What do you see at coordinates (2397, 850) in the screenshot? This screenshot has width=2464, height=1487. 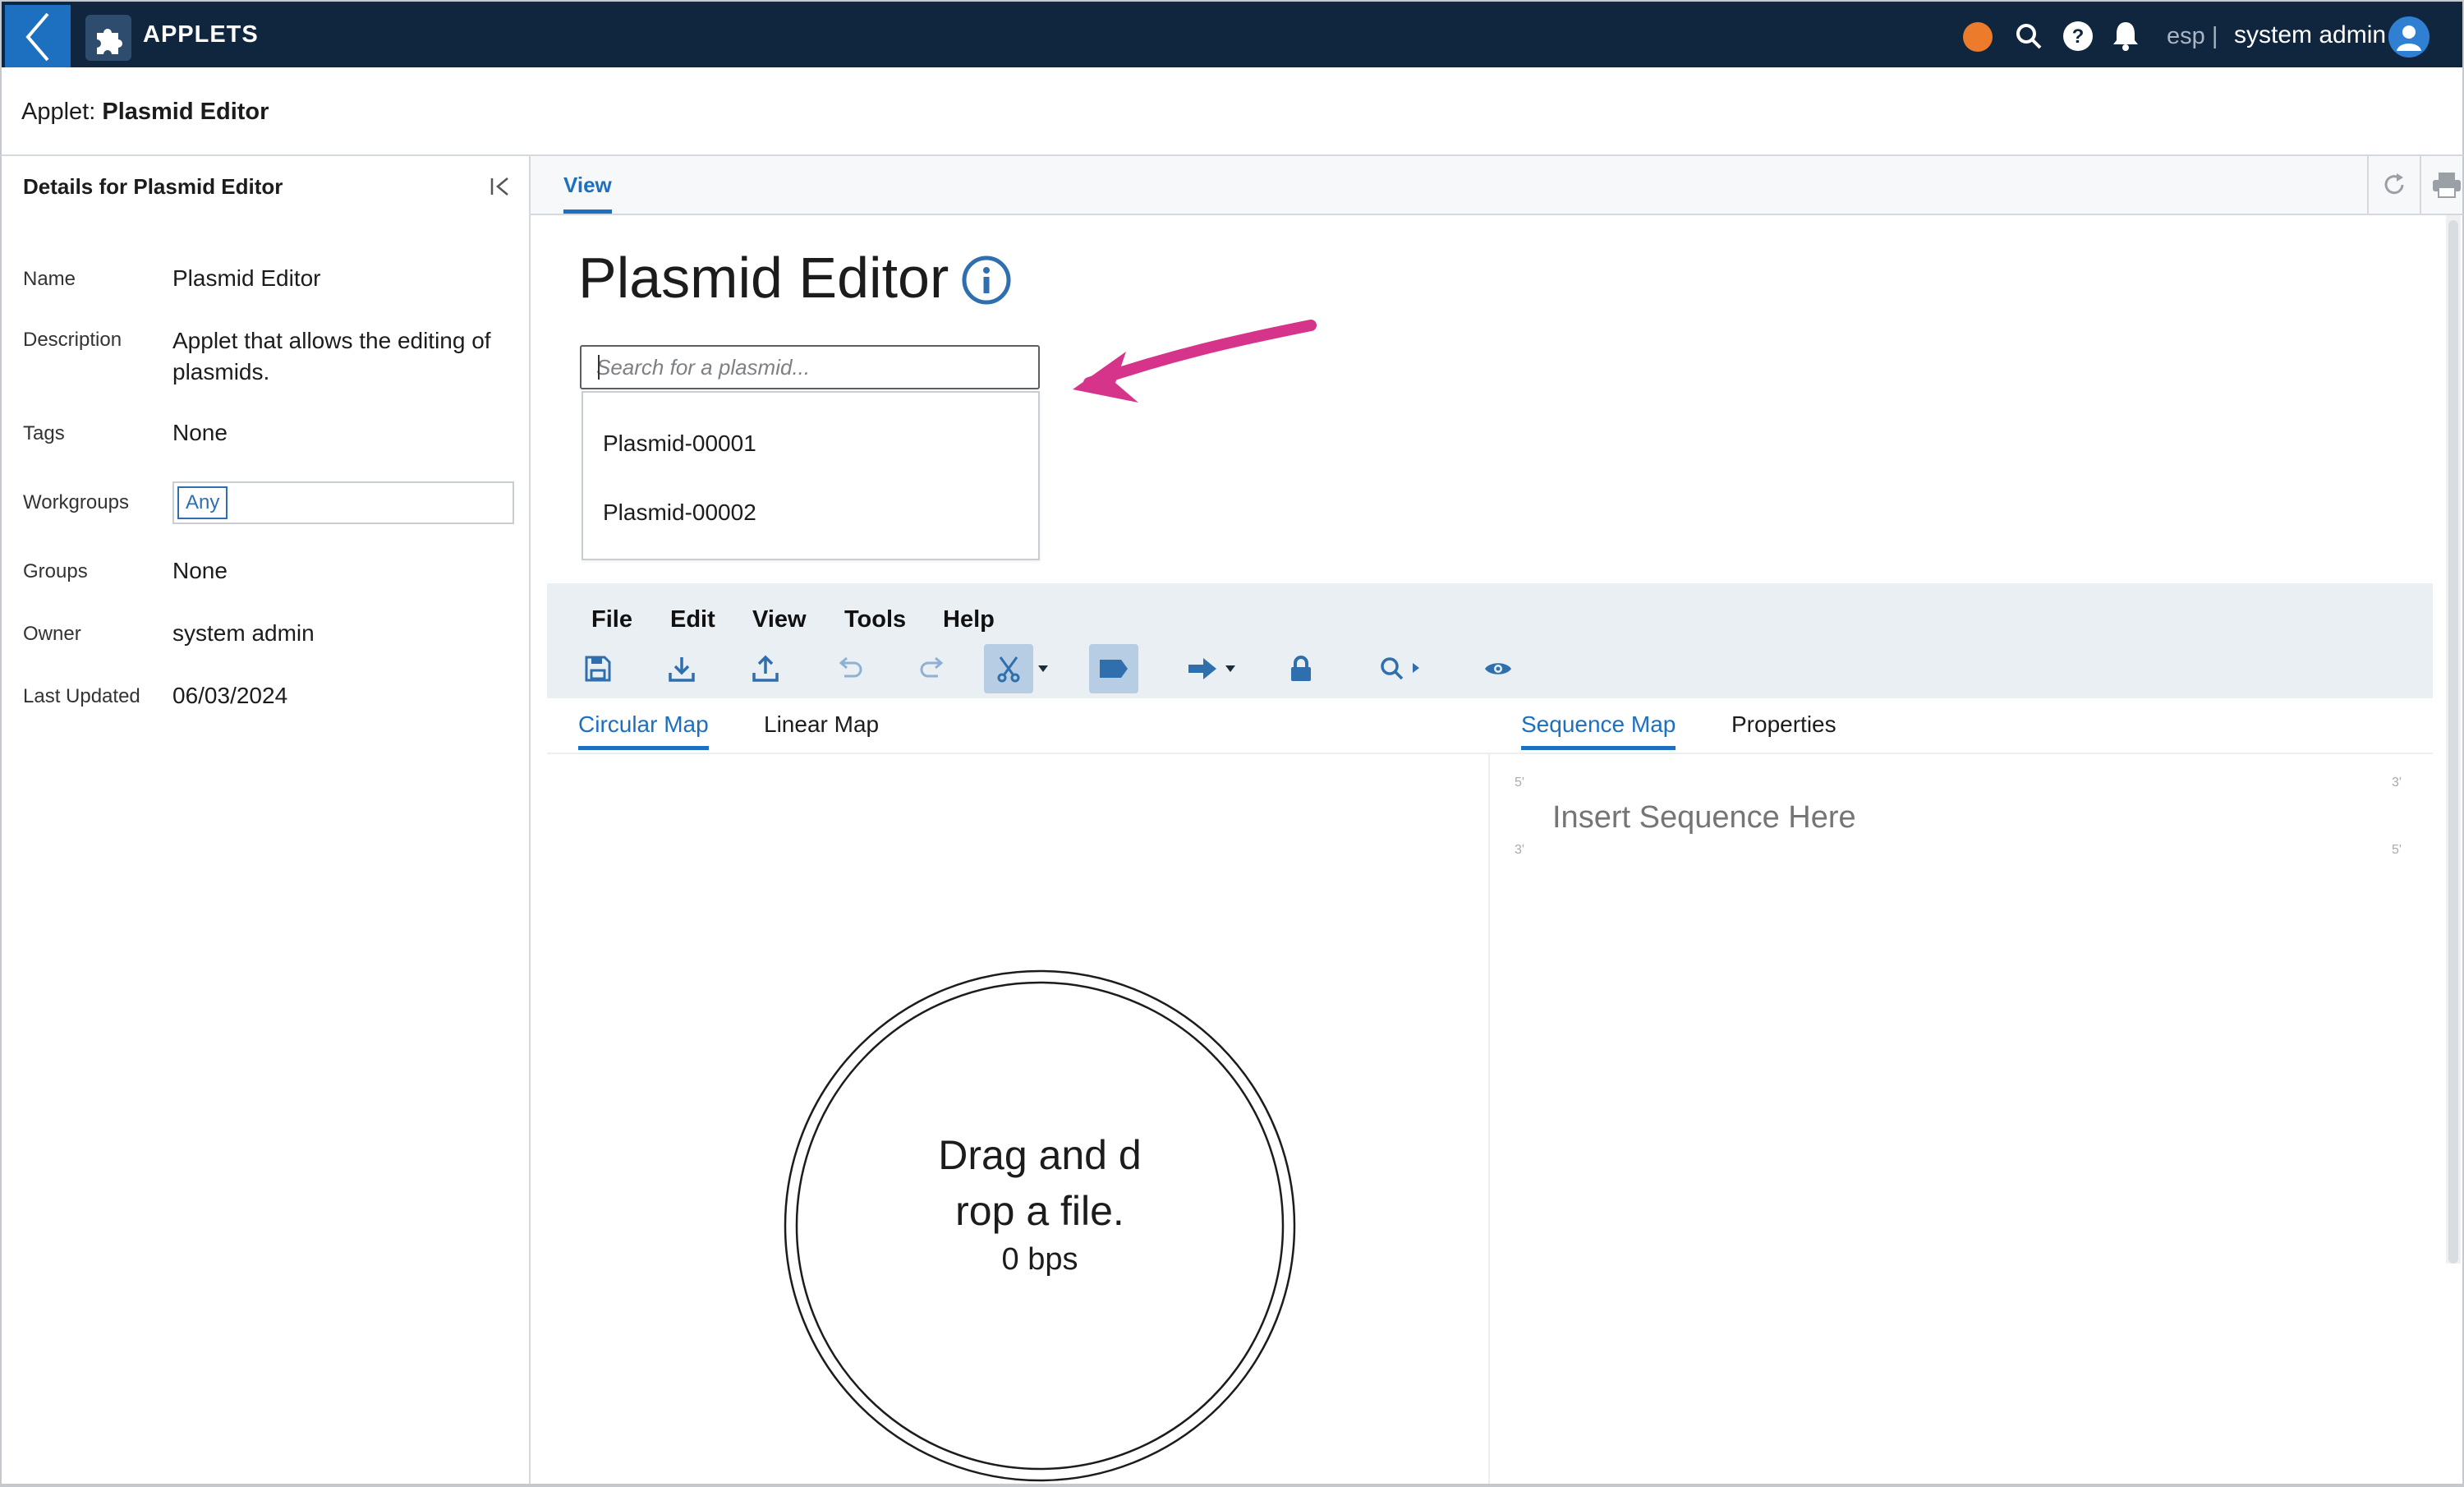 I see `strand-label-5-bottom: 5'` at bounding box center [2397, 850].